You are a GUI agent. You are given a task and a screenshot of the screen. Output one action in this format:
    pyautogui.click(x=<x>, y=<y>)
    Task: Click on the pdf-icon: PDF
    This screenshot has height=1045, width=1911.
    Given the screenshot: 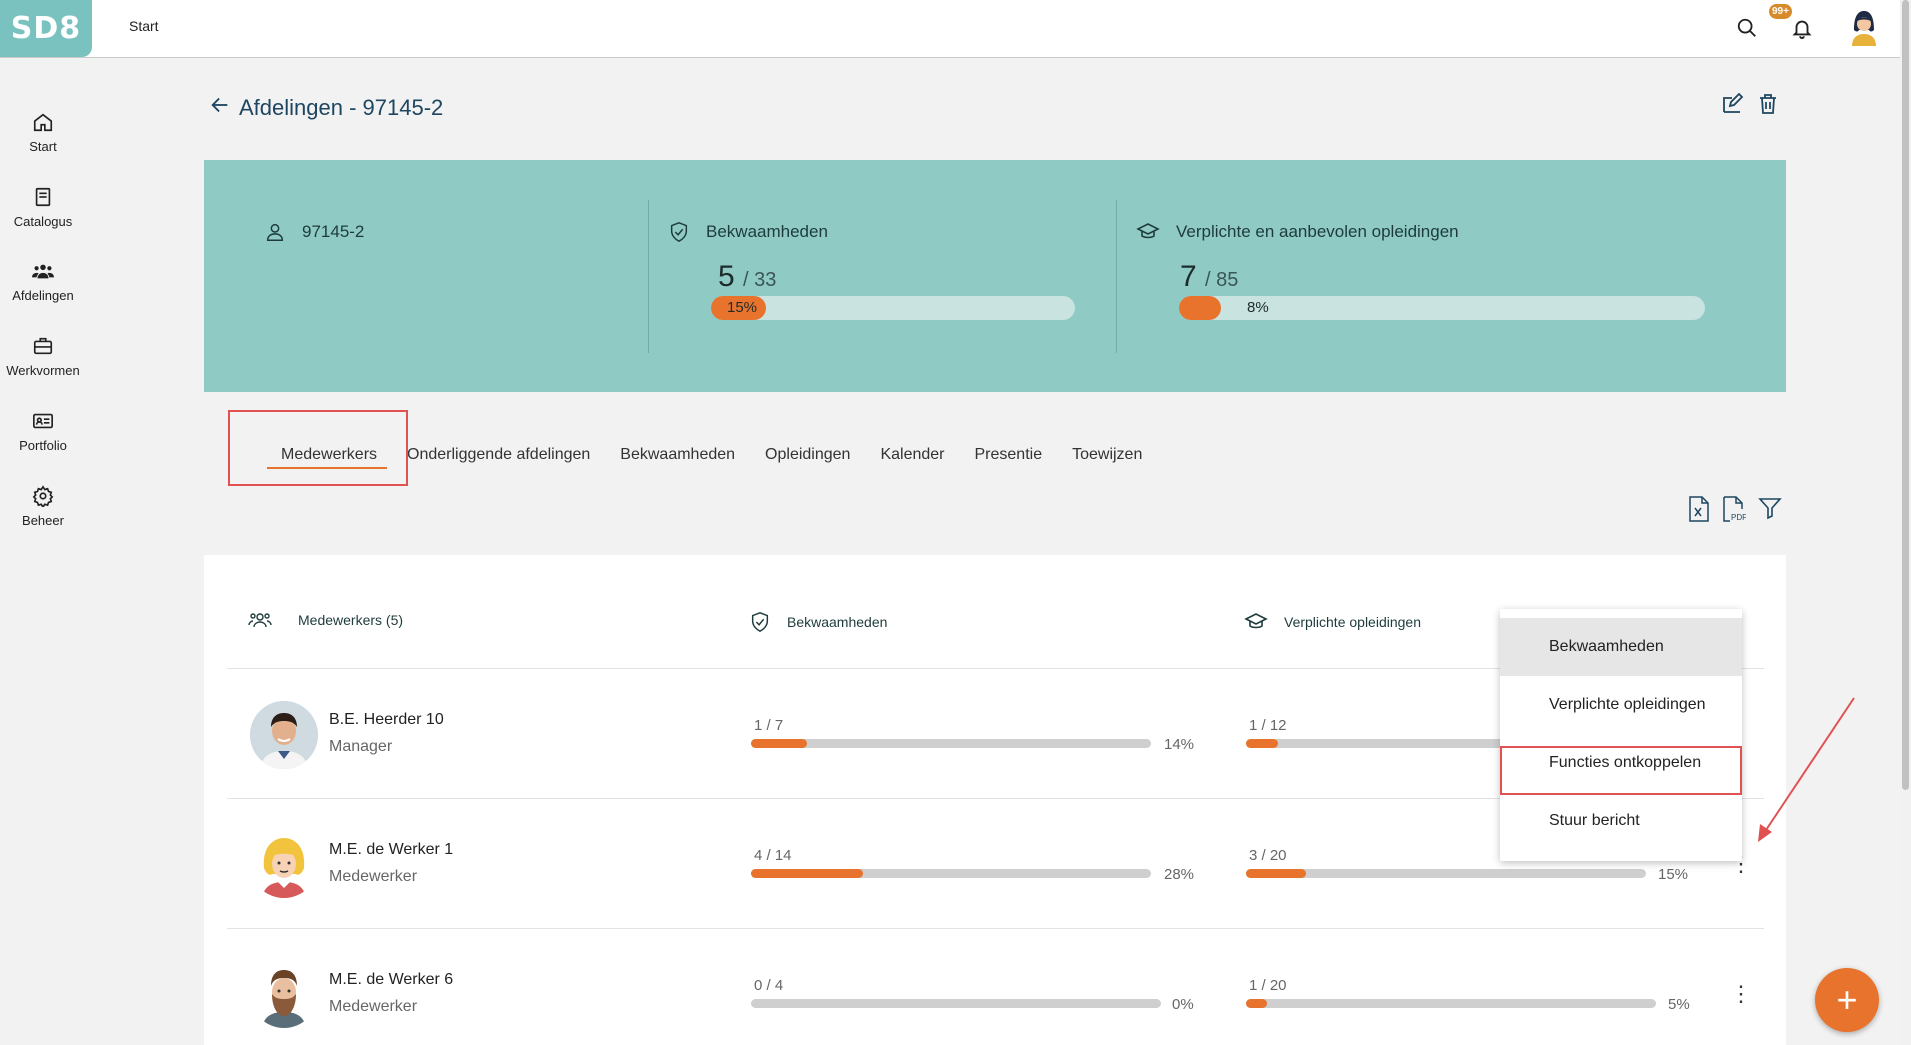 What is the action you would take?
    pyautogui.click(x=1734, y=511)
    